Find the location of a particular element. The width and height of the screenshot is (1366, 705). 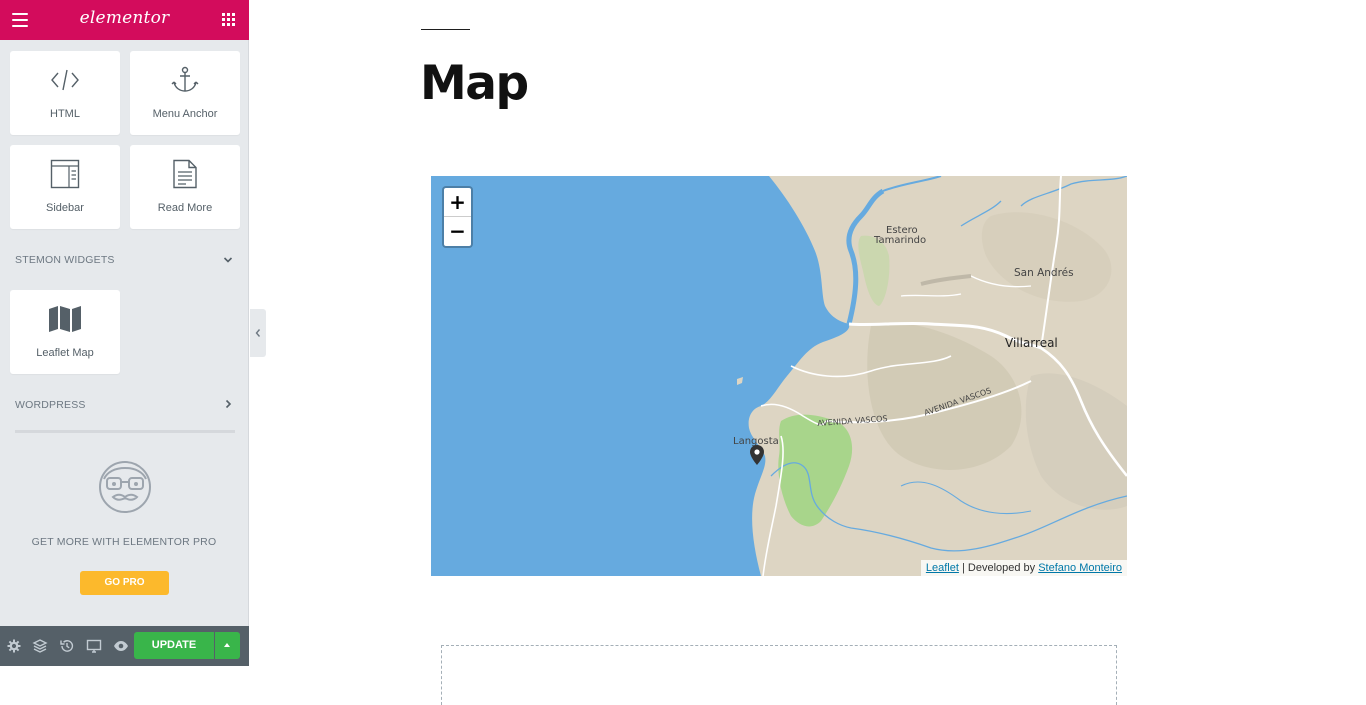

zoom-control: + − is located at coordinates (457, 217).